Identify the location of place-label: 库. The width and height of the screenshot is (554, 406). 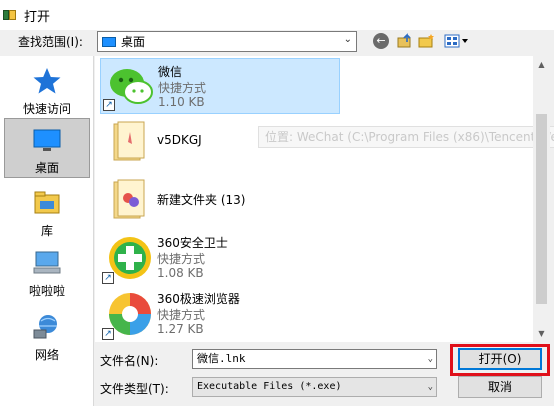
(46, 231).